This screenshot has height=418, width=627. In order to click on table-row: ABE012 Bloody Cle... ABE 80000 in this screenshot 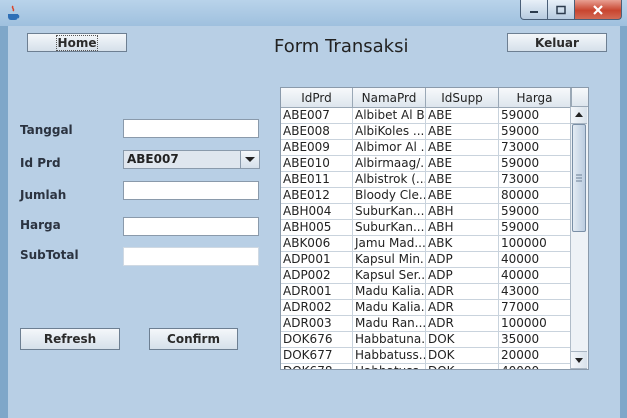, I will do `click(426, 196)`.